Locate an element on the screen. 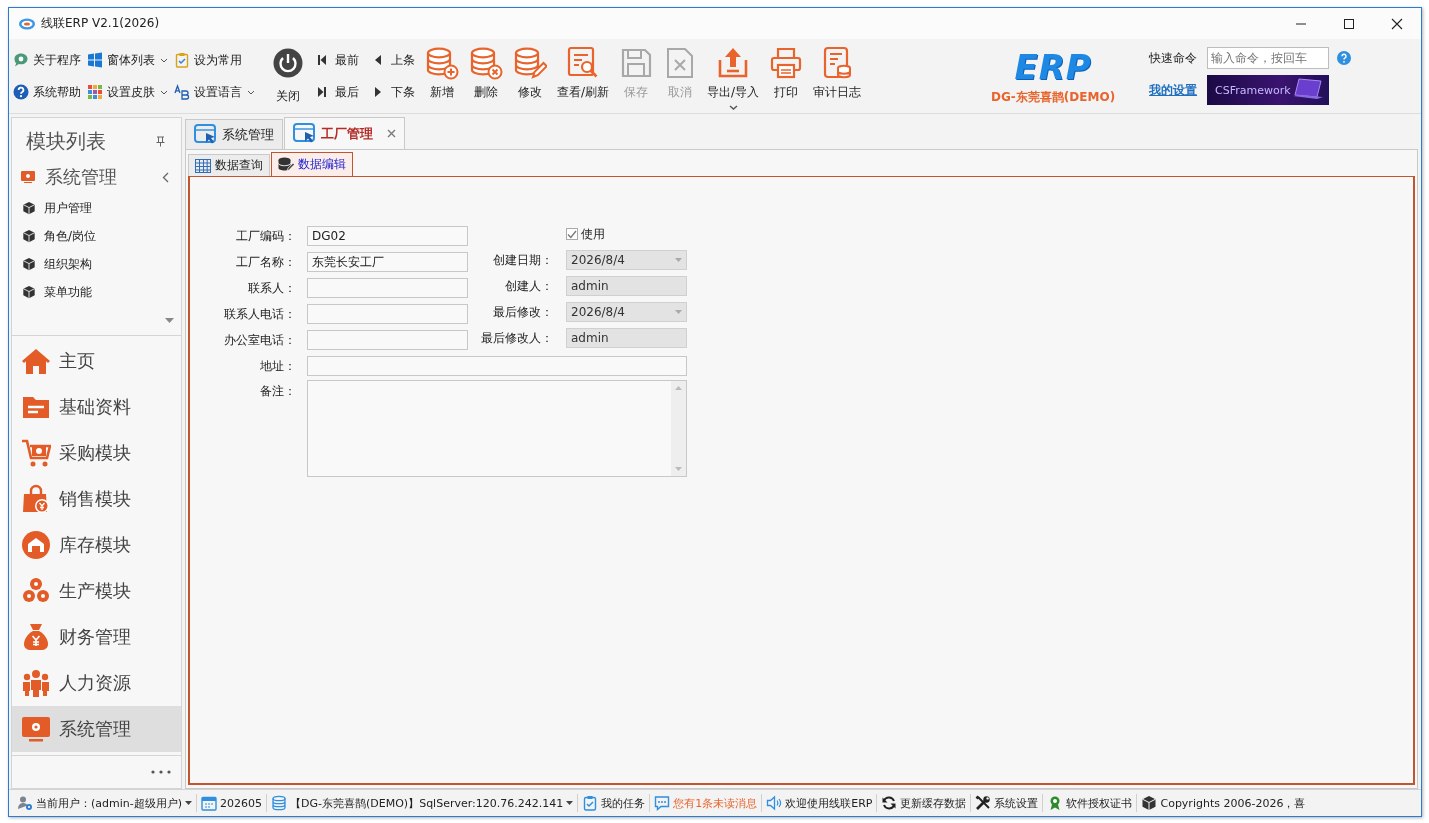  database-pencil-icon is located at coordinates (530, 63).